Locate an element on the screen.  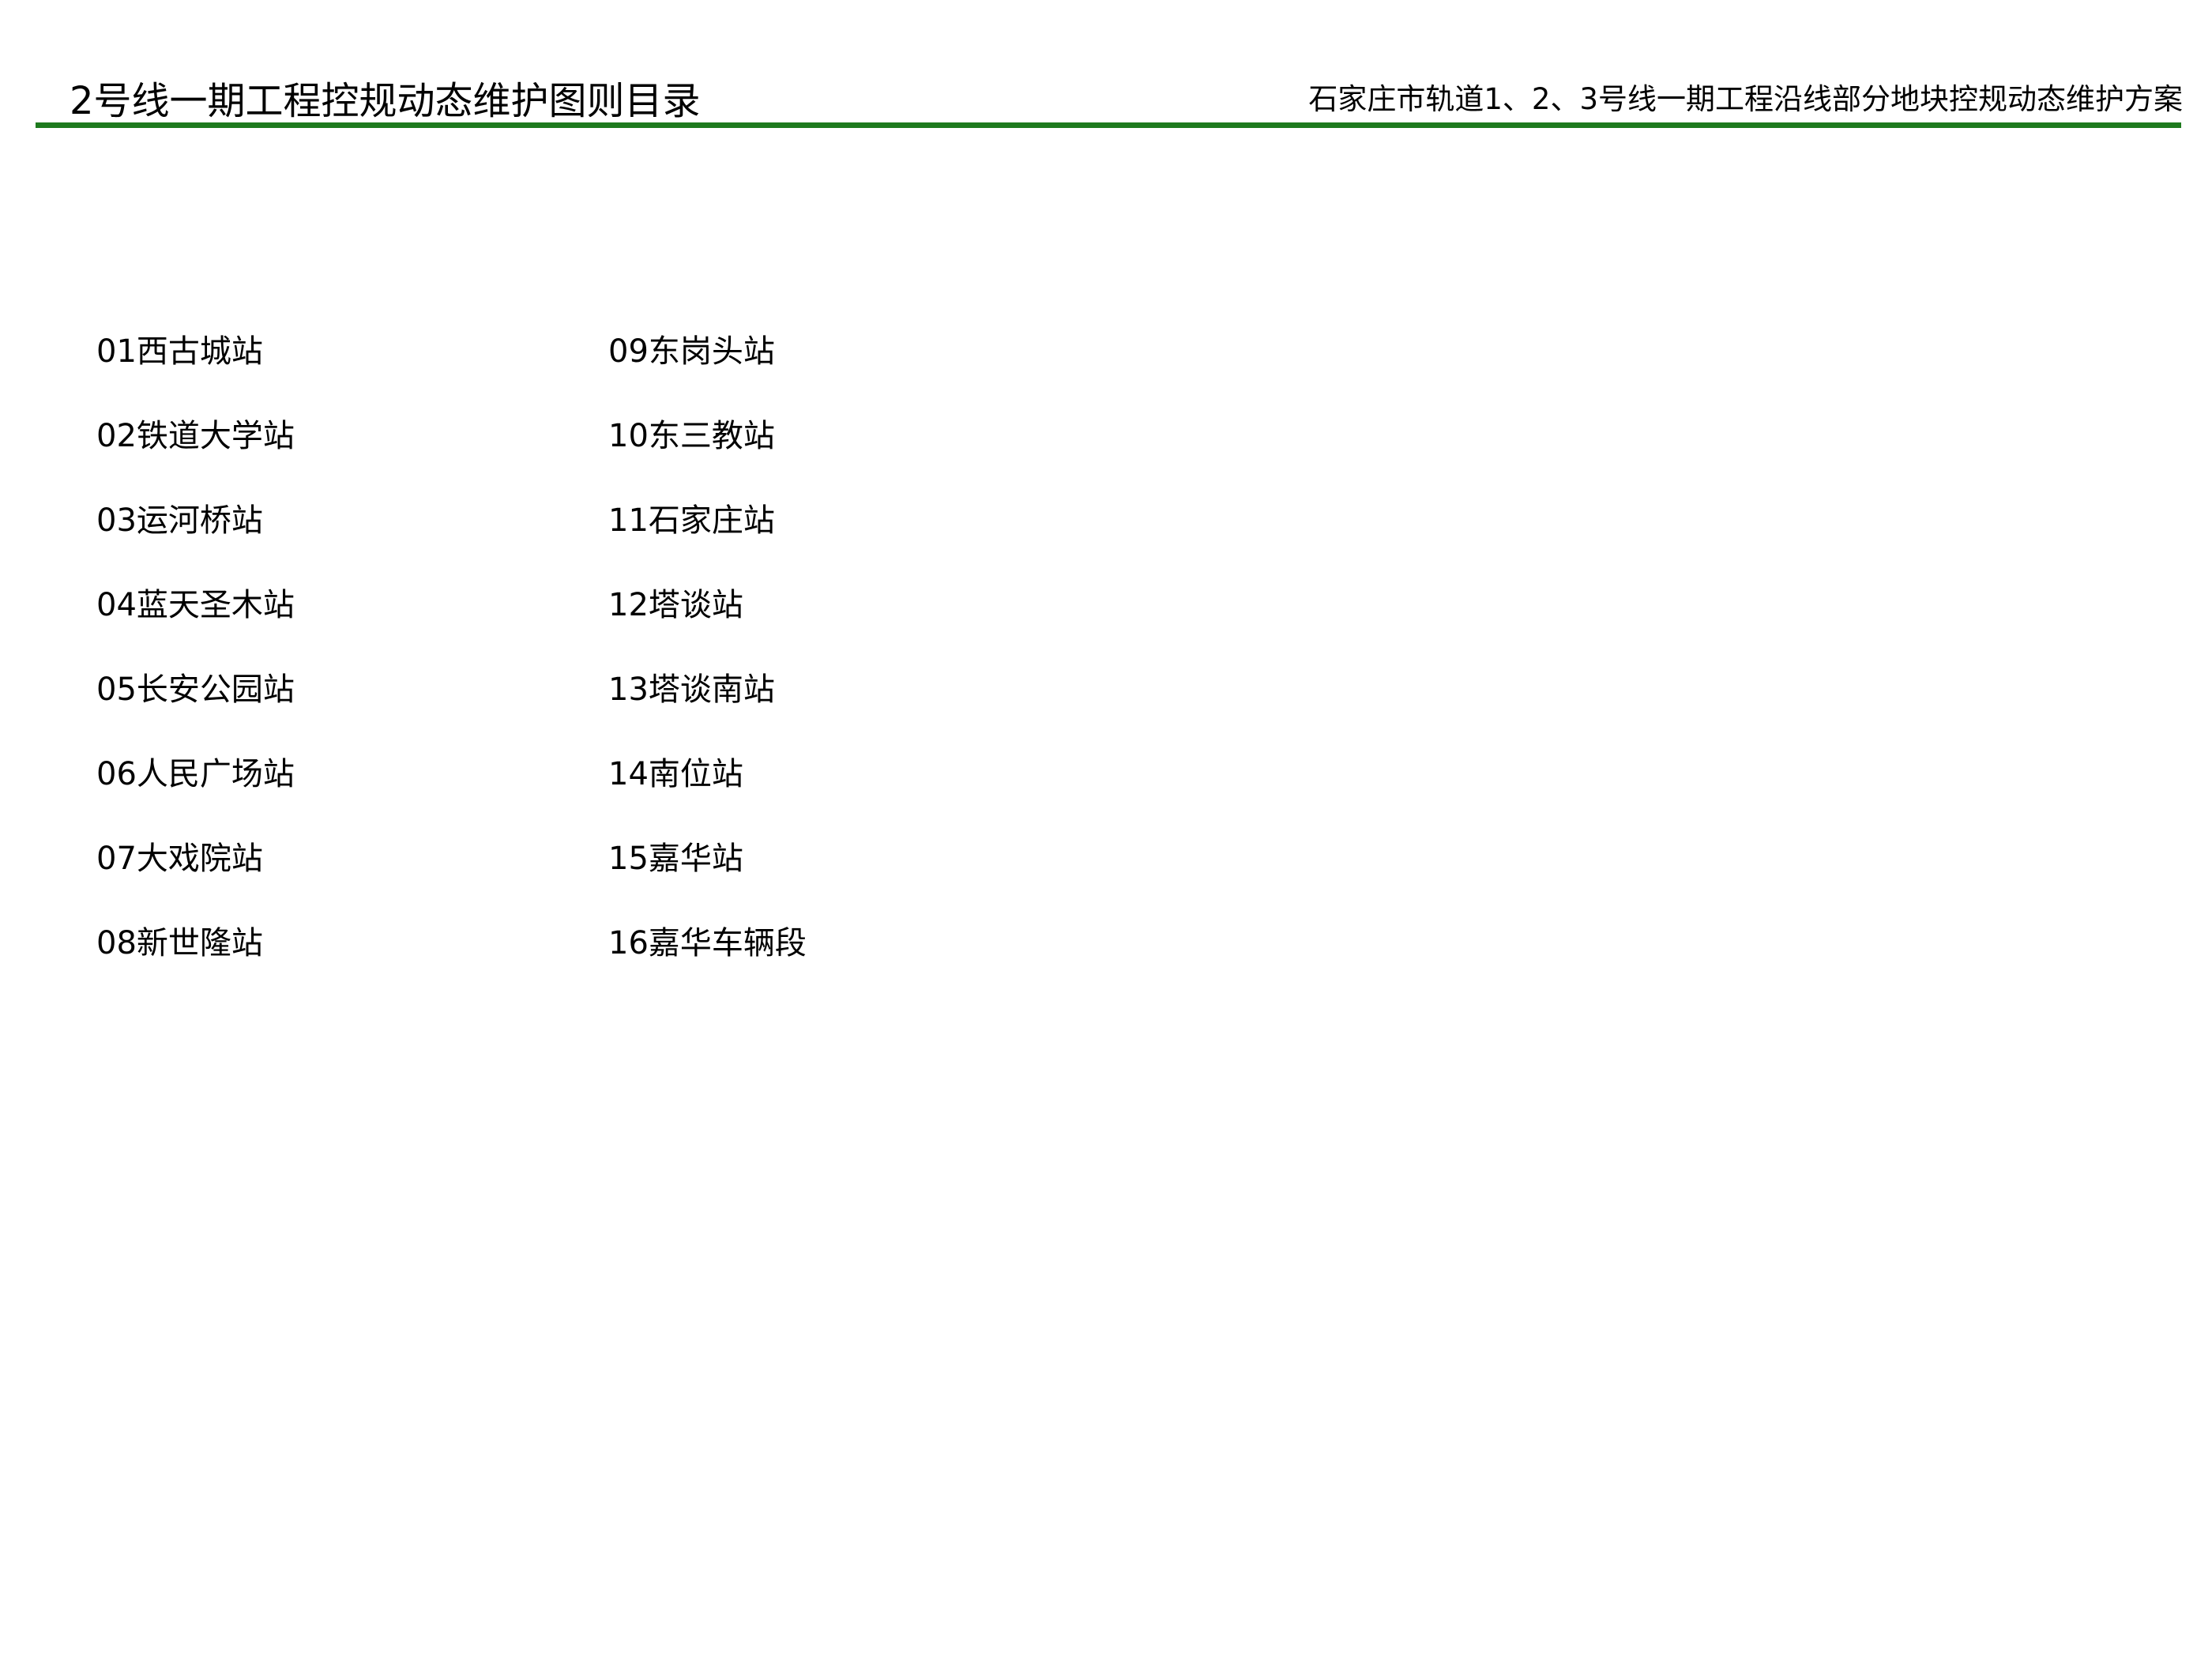
toc-item-changan-gongyuan-station: 05长安公园站 is located at coordinates (196, 690).